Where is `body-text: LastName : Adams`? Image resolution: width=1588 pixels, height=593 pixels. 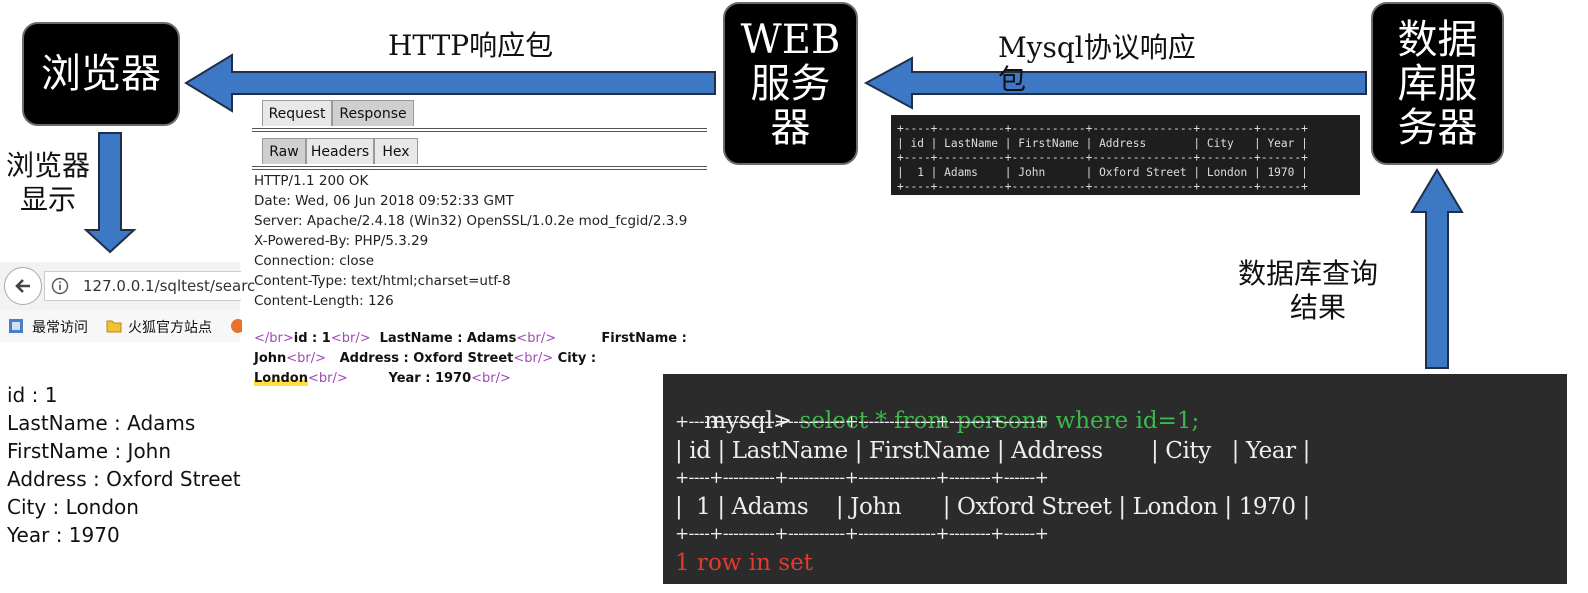 body-text: LastName : Adams is located at coordinates (443, 338).